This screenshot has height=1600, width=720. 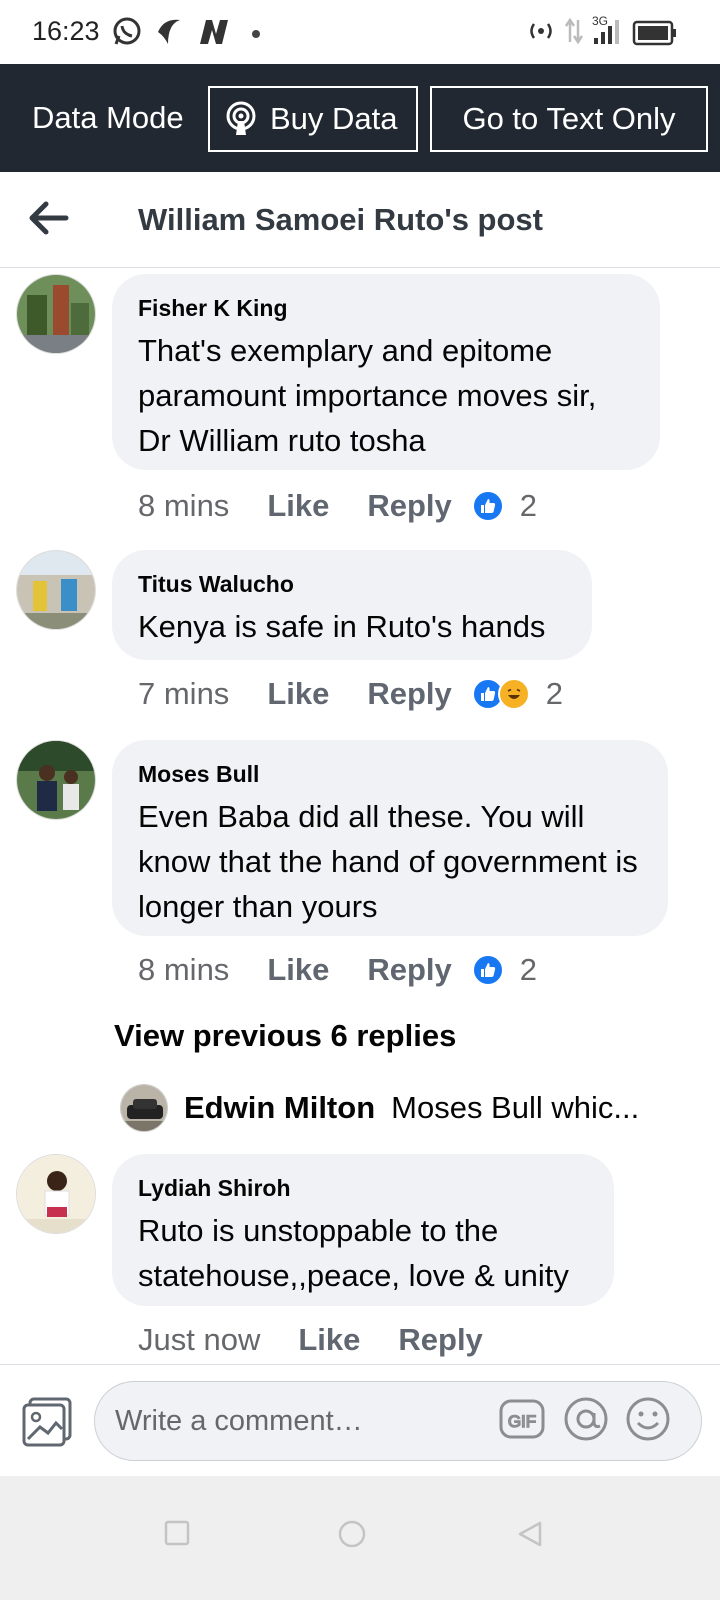 I want to click on gif-icon: GIF, so click(x=522, y=1419).